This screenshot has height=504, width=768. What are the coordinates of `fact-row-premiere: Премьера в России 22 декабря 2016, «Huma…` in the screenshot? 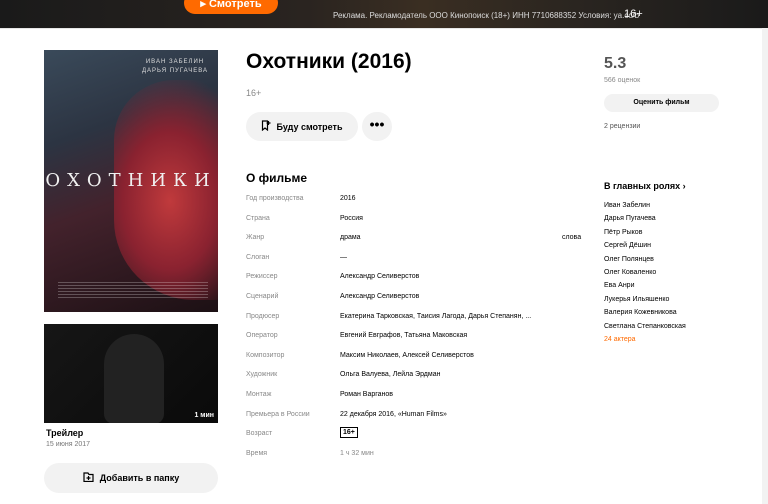 It's located at (416, 421).